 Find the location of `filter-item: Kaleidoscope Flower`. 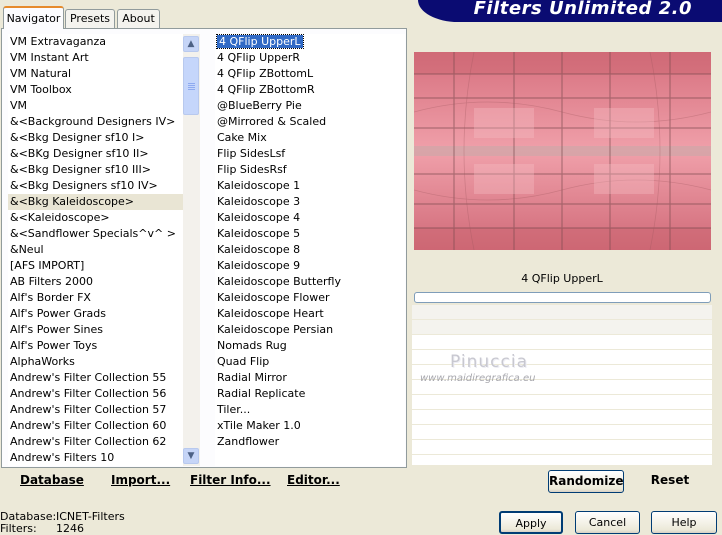

filter-item: Kaleidoscope Flower is located at coordinates (310, 298).